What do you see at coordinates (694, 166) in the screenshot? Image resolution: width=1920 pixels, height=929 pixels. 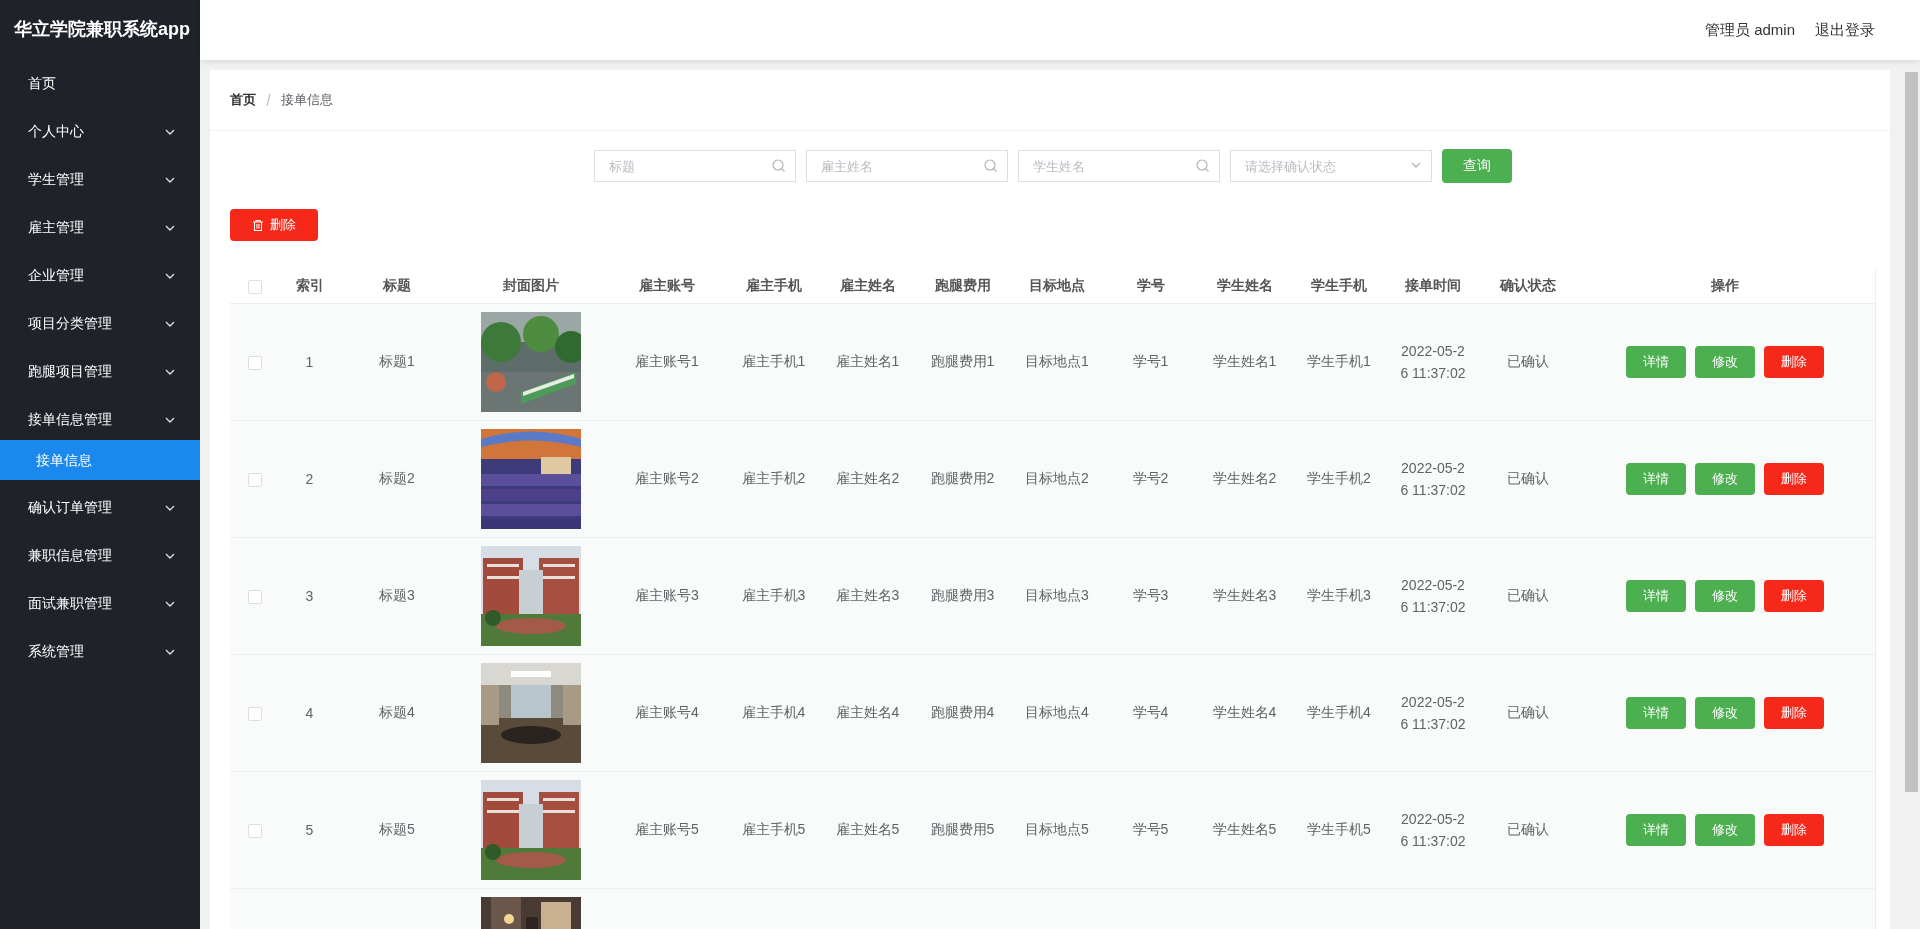 I see `search-field: 标题` at bounding box center [694, 166].